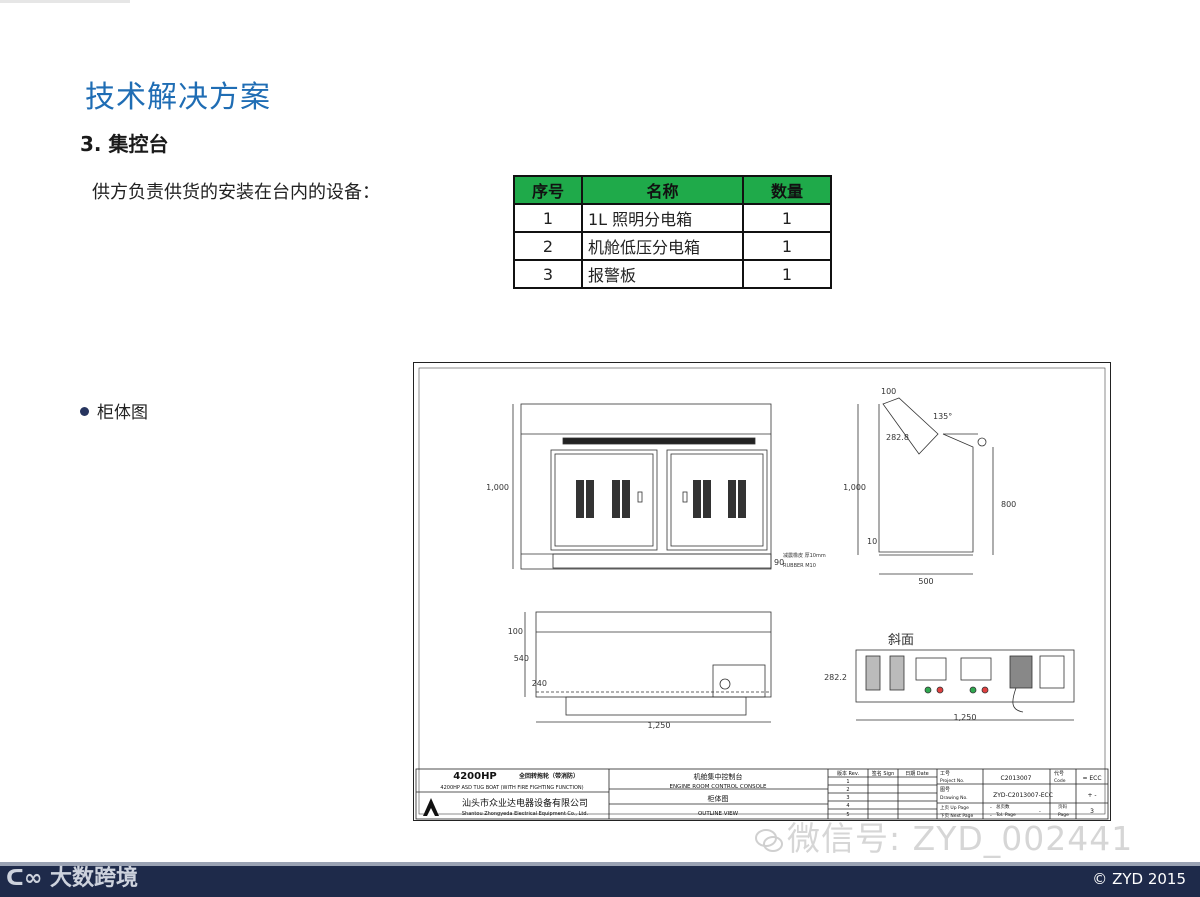 The width and height of the screenshot is (1200, 897). What do you see at coordinates (888, 391) in the screenshot?
I see `dim-side-top: 100` at bounding box center [888, 391].